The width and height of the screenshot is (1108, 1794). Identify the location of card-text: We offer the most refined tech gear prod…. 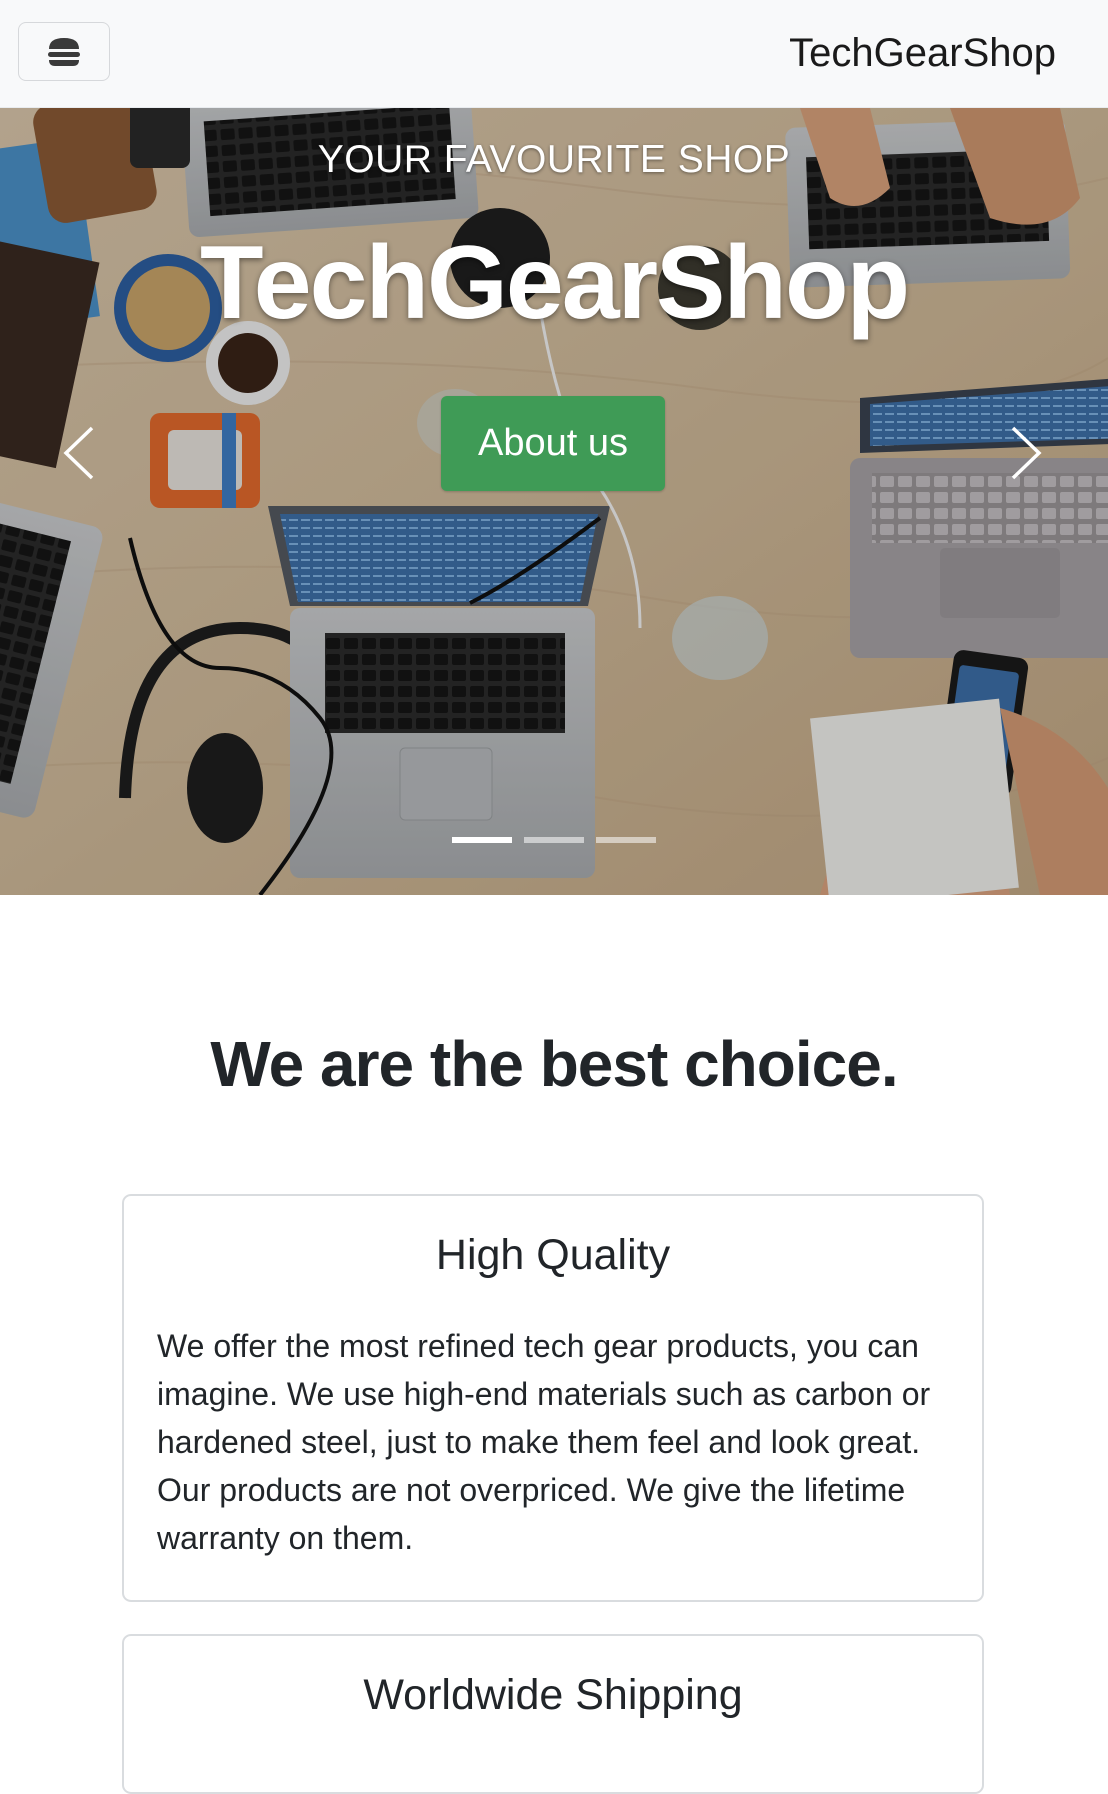
(544, 1442).